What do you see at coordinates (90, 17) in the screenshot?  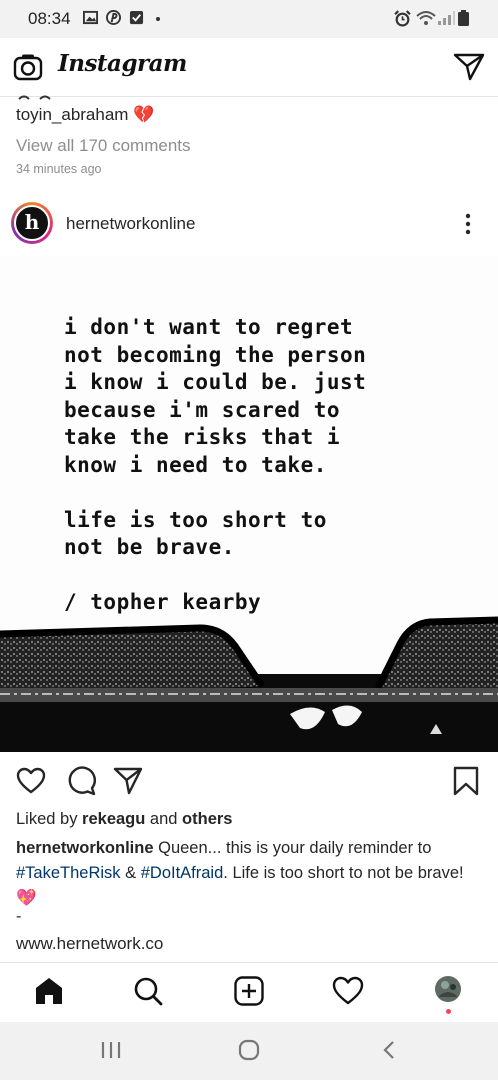 I see `gallery-notification-icon` at bounding box center [90, 17].